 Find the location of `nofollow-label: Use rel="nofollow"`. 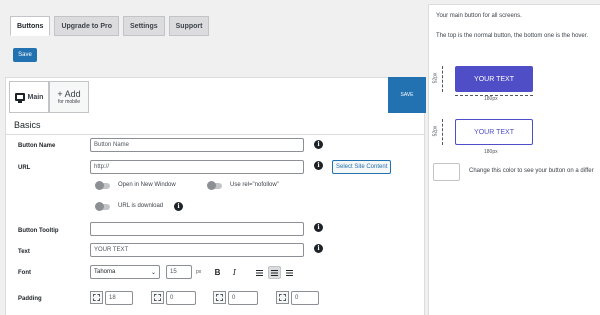

nofollow-label: Use rel="nofollow" is located at coordinates (254, 185).